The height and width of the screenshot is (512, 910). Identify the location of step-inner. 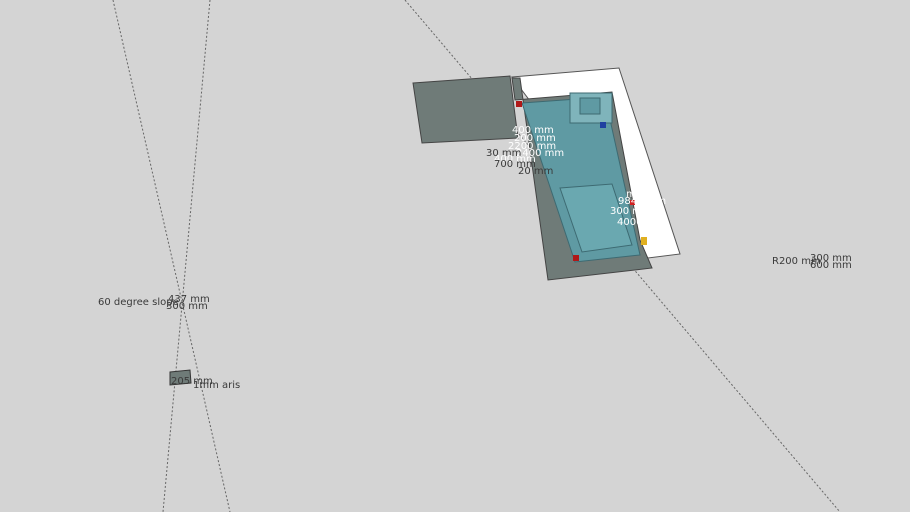
(590, 106).